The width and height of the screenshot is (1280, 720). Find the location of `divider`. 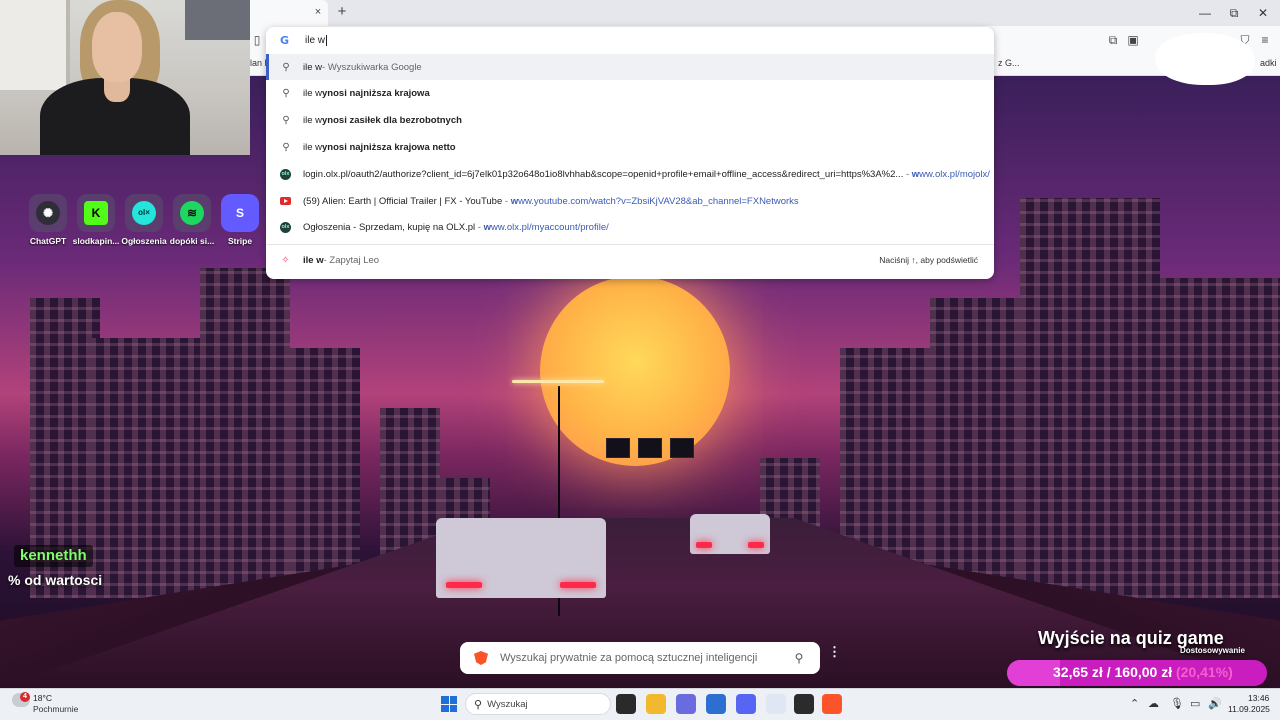

divider is located at coordinates (630, 244).